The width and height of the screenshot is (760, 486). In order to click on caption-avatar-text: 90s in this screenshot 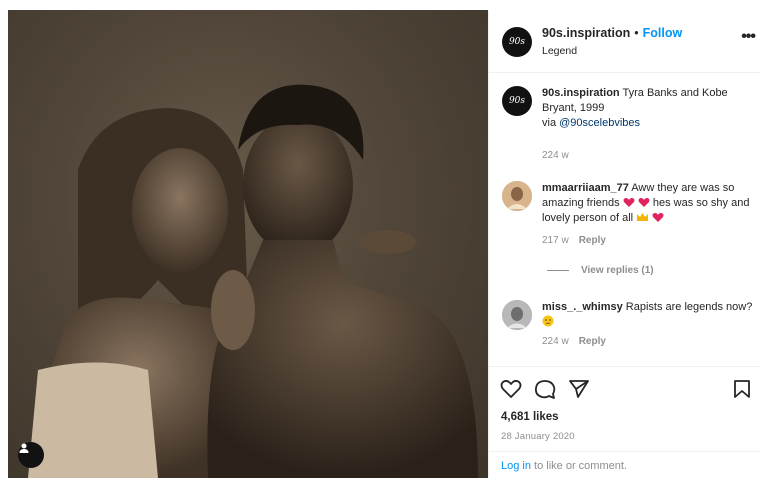, I will do `click(517, 101)`.